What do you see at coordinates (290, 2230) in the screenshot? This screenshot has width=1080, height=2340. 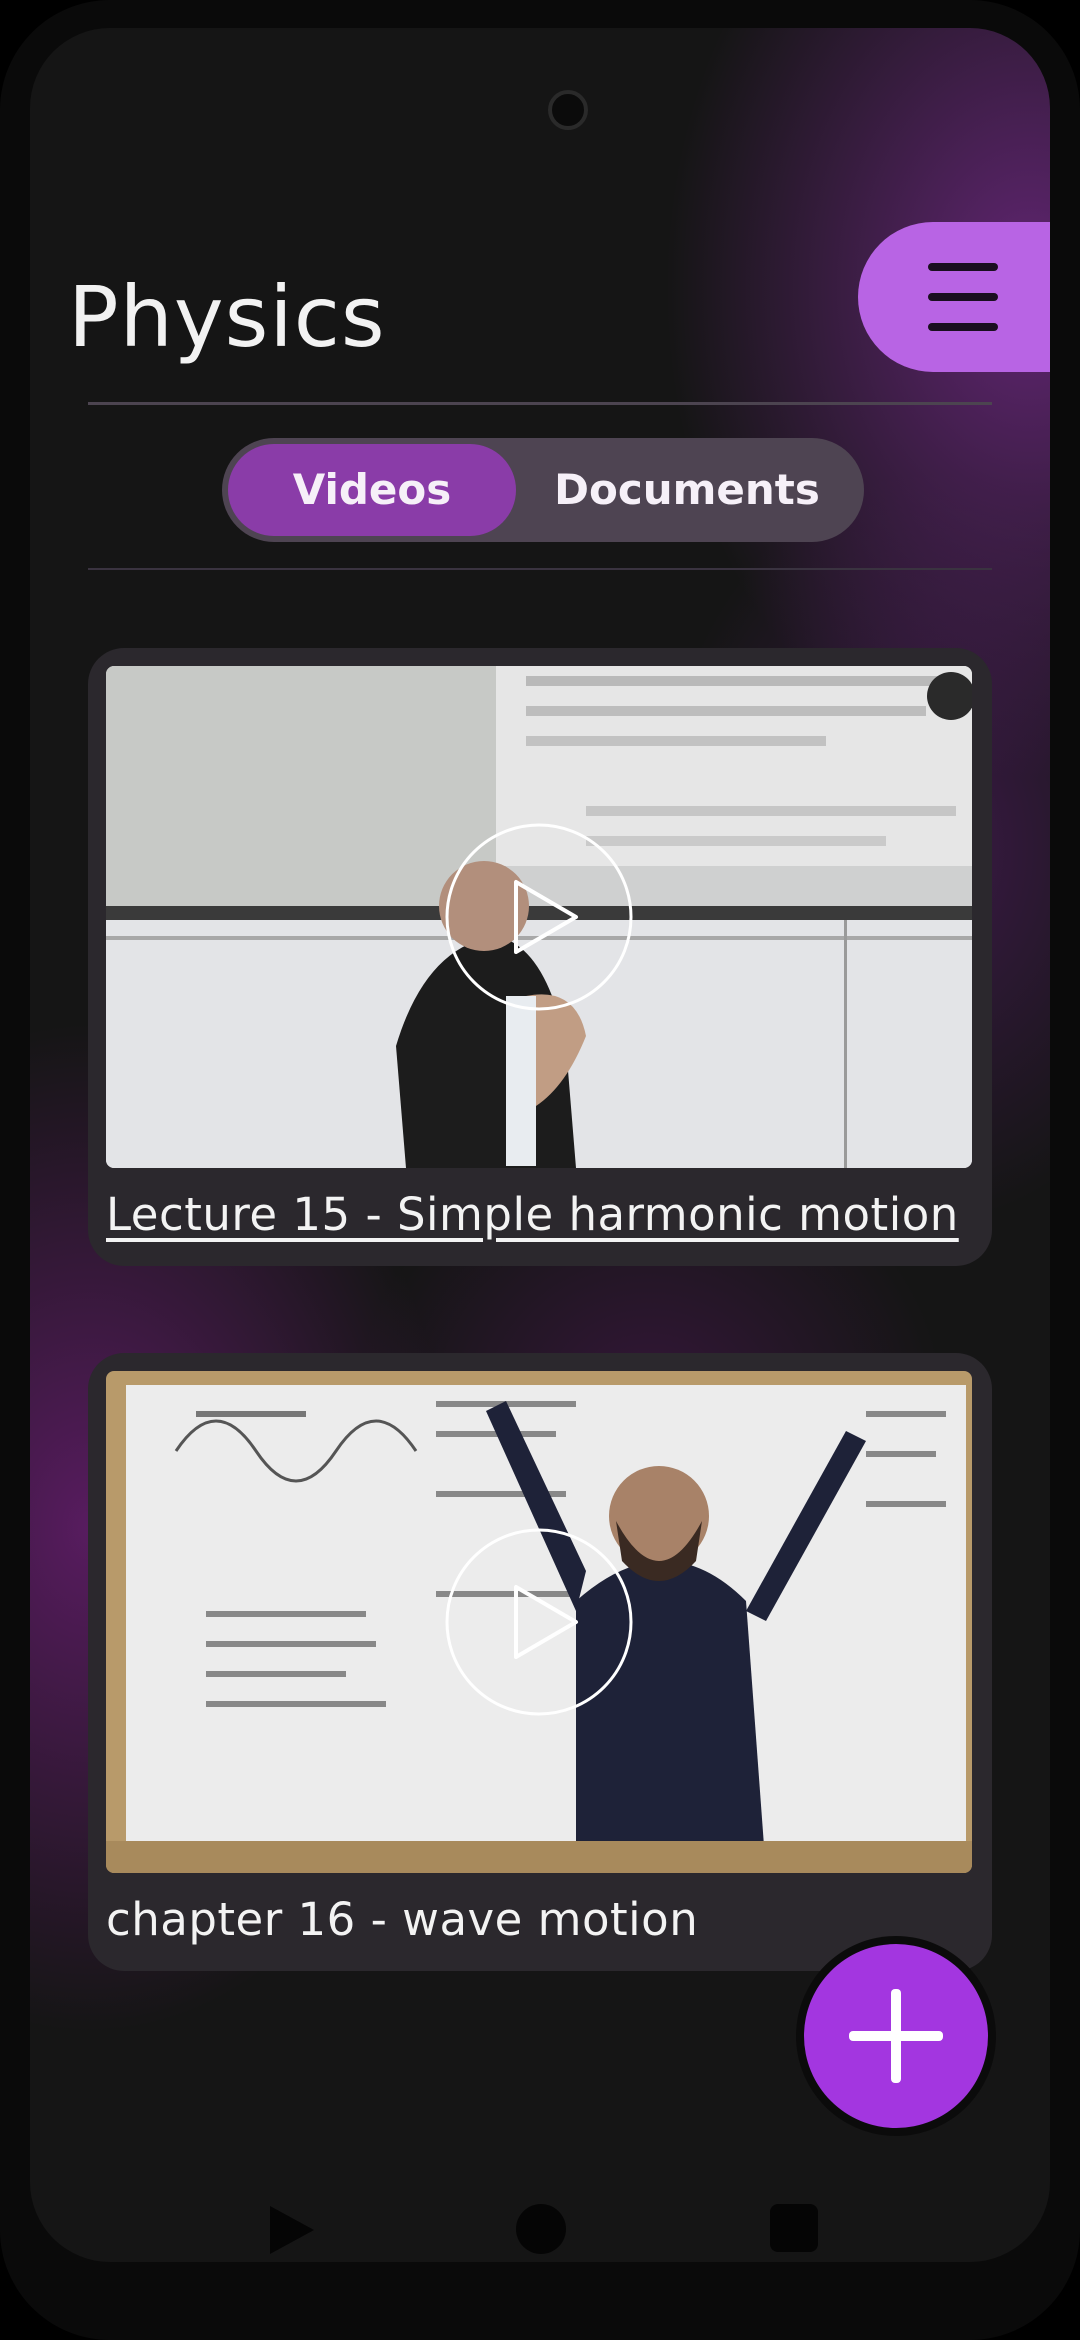 I see `back-triangle-icon` at bounding box center [290, 2230].